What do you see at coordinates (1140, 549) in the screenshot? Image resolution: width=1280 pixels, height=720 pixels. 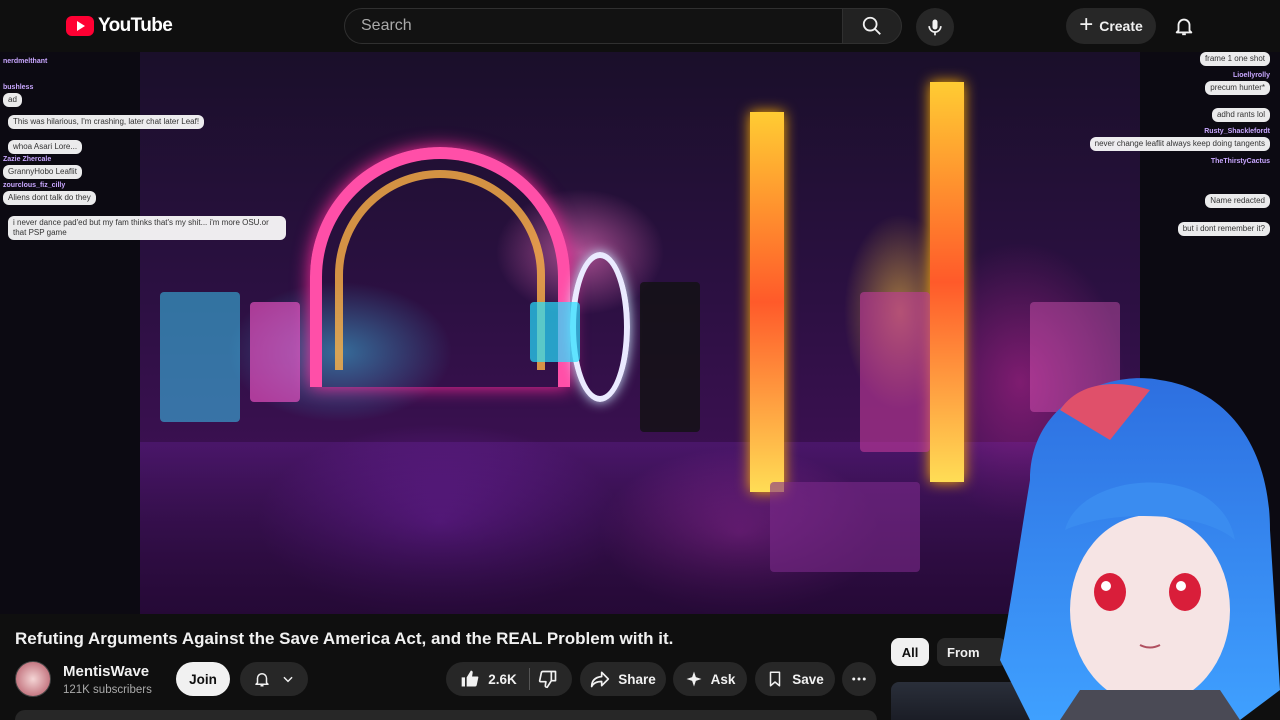 I see `vtuber-avatar-overlay` at bounding box center [1140, 549].